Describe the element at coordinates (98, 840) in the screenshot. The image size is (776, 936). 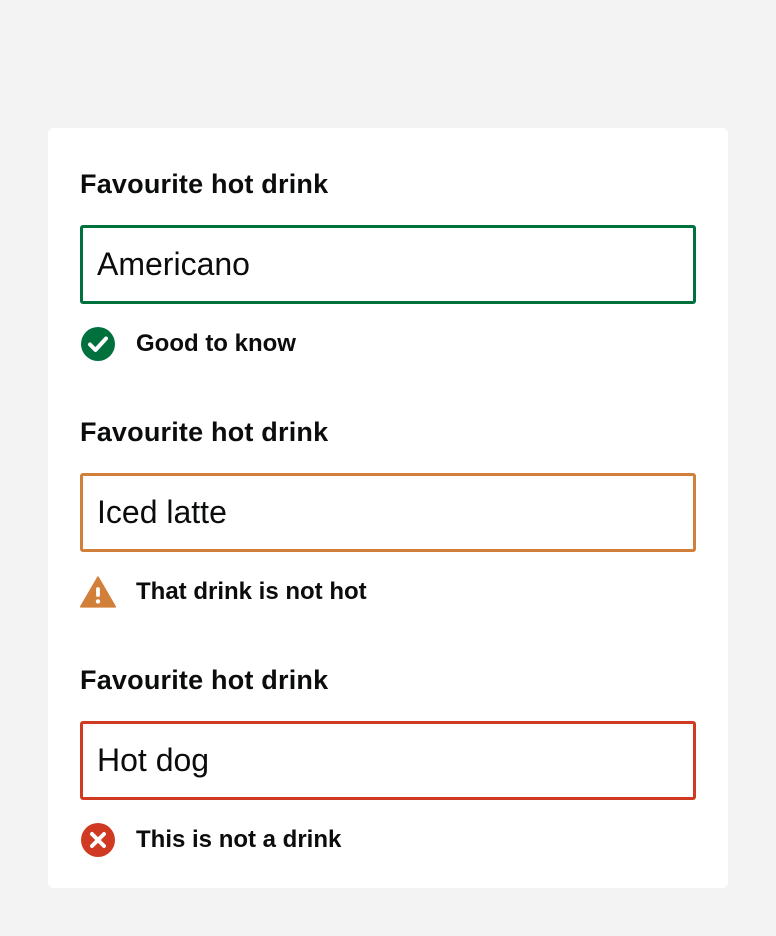
I see `error-circle-icon` at that location.